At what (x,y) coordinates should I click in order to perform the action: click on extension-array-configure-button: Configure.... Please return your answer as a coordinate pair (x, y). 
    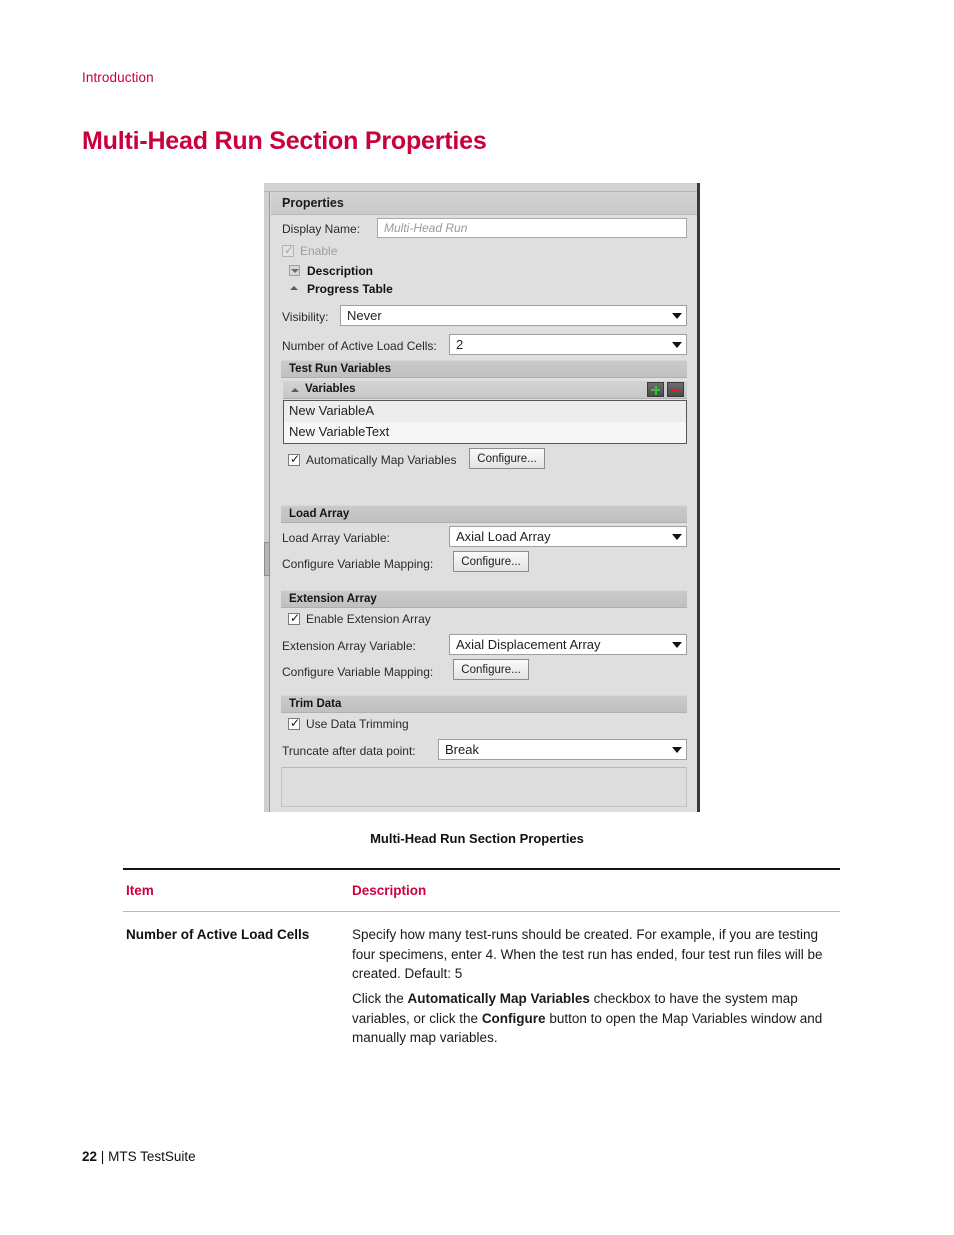
    Looking at the image, I should click on (491, 669).